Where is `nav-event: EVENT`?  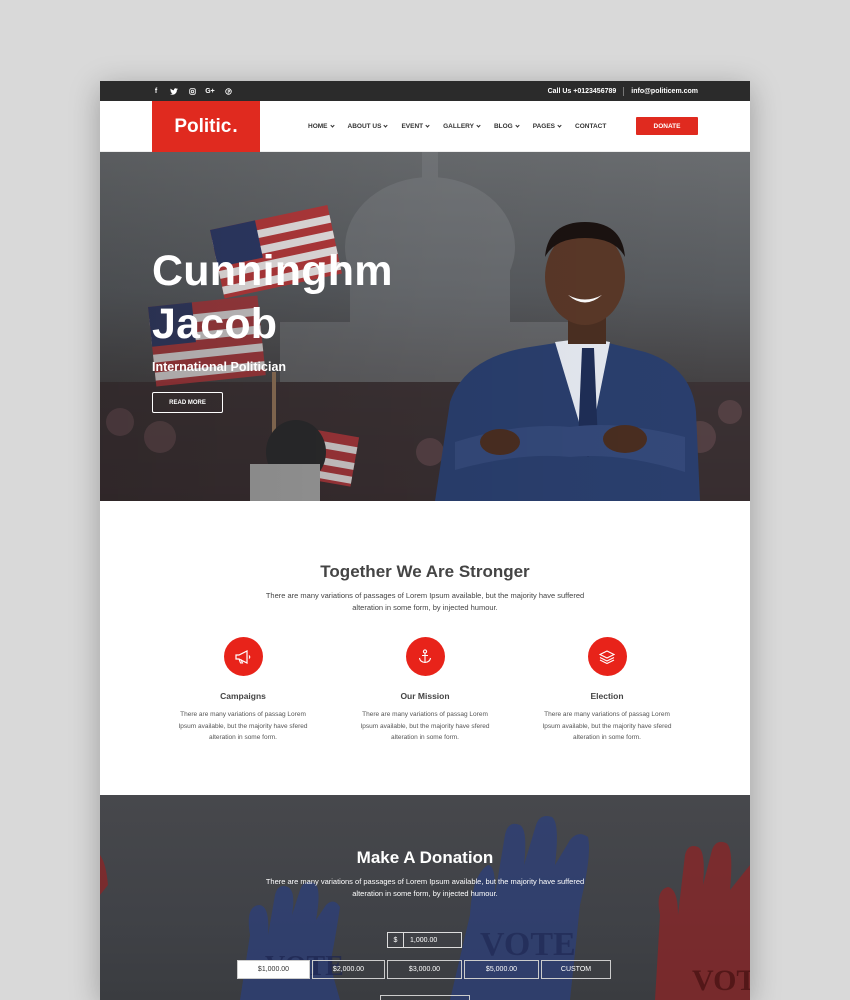 nav-event: EVENT is located at coordinates (415, 126).